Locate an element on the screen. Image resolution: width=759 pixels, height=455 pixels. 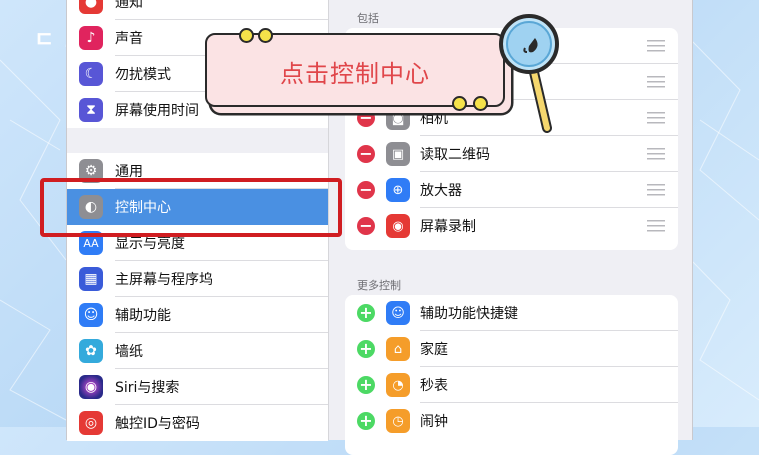
sidebar-item-accessibility: ☺ 辅助功能 is located at coordinates (197, 315).